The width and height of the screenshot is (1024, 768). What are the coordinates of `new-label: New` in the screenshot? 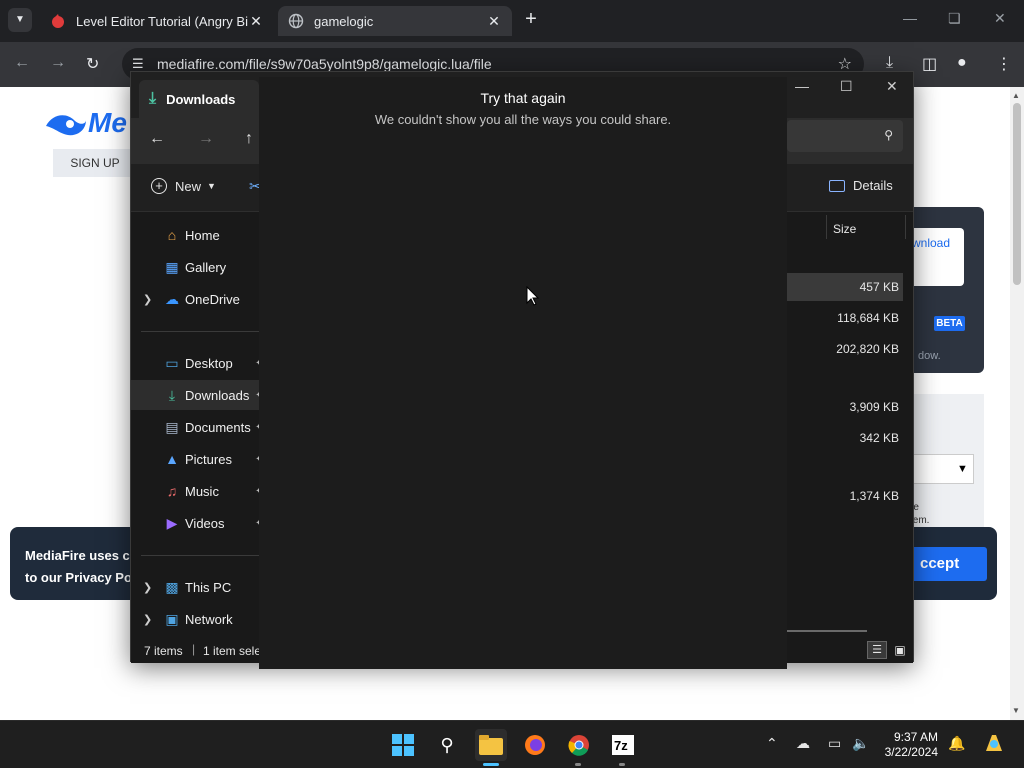 It's located at (188, 186).